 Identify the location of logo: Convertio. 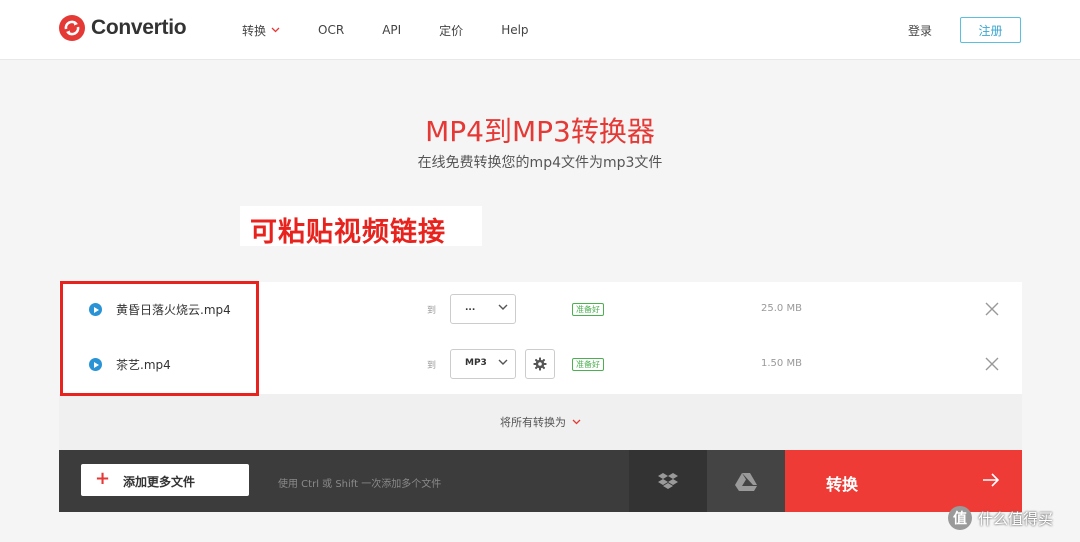
(122, 28).